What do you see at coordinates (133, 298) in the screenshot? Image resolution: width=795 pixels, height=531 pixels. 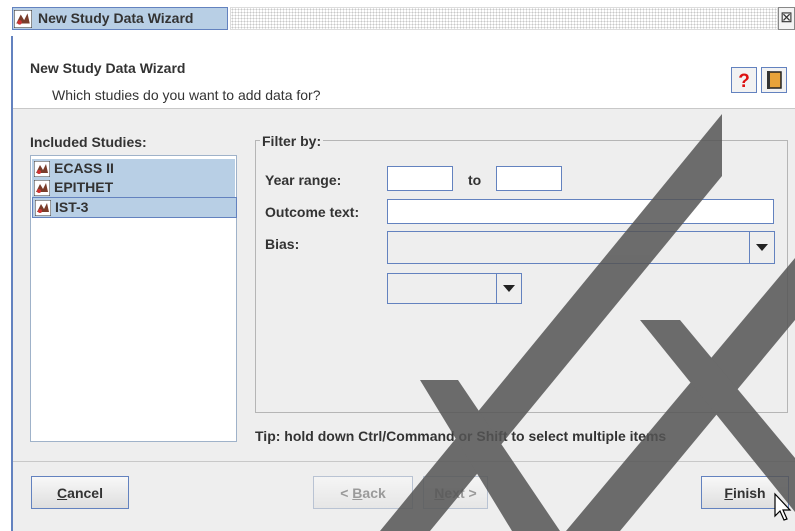 I see `studies-list: ECASS II EPITHET IST-3` at bounding box center [133, 298].